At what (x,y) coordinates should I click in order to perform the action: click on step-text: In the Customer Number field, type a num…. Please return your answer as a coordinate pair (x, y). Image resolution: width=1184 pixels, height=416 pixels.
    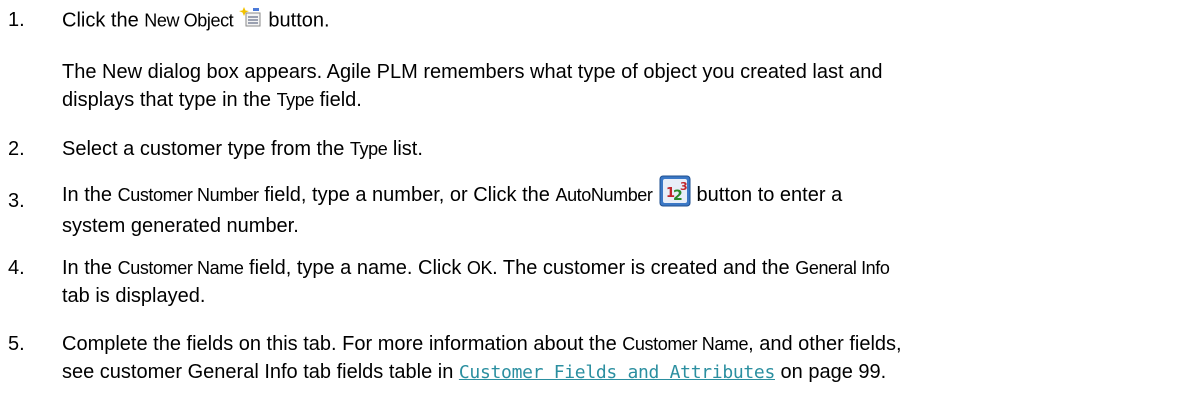
    Looking at the image, I should click on (612, 207).